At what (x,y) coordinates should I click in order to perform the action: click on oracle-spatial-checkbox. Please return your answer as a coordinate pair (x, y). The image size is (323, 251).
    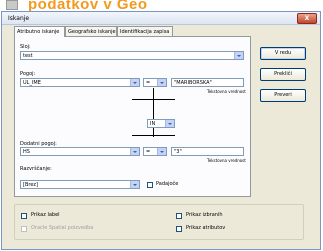
    Looking at the image, I should click on (24, 229).